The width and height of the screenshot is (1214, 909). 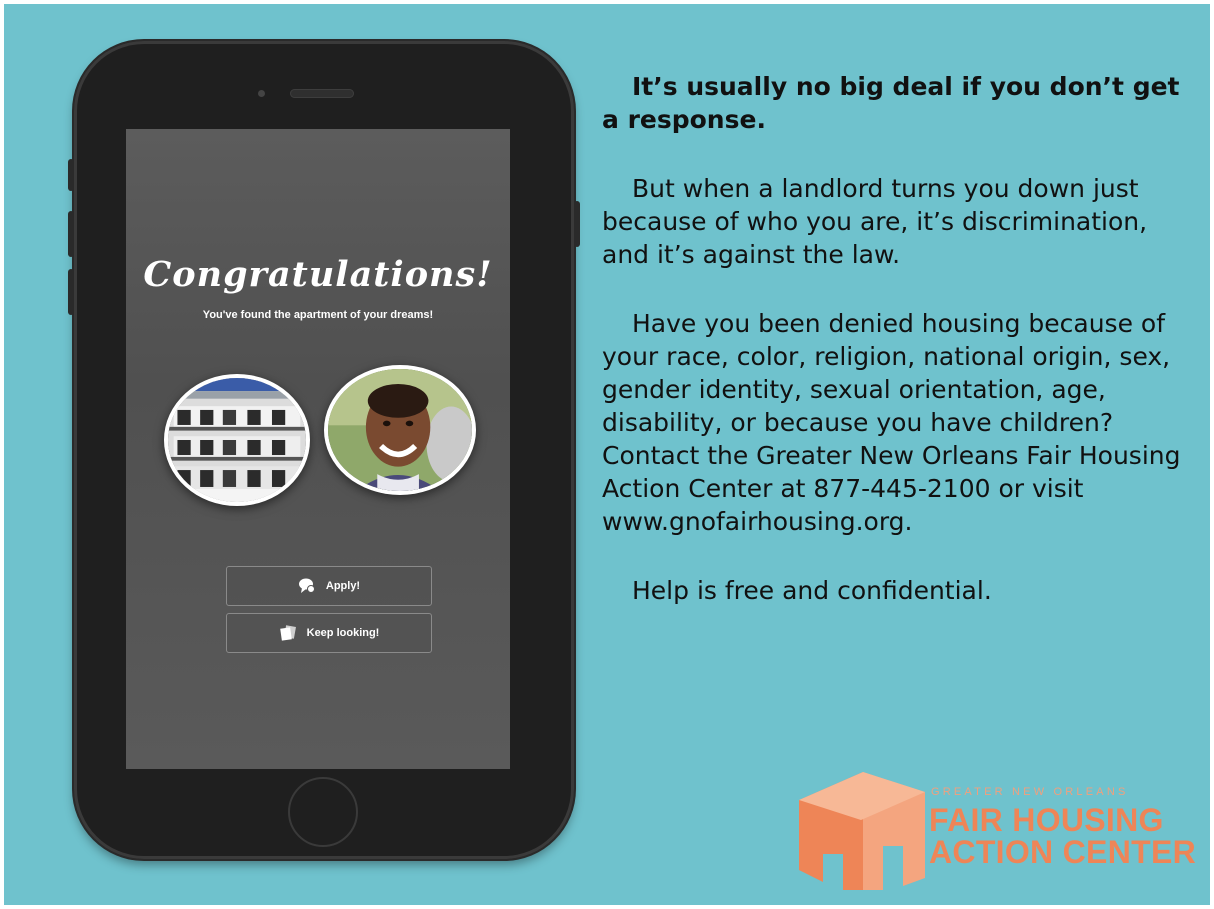 I want to click on tenant-photo, so click(x=400, y=430).